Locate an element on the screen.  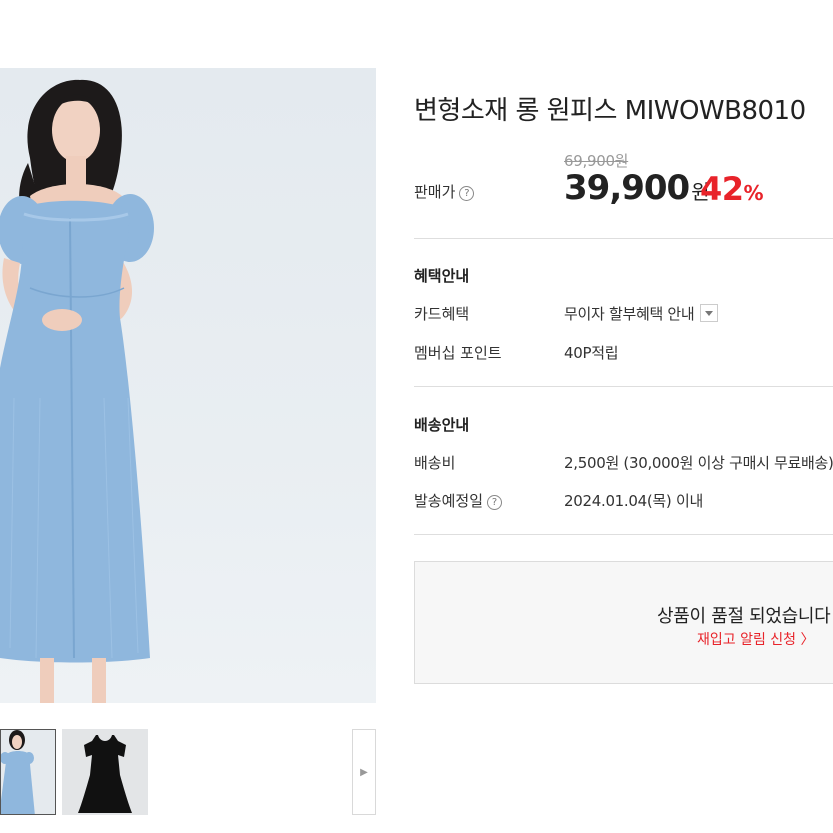
soldout-box: 상품이 품절 되었습니다 재입고 알림 신청 〉 is located at coordinates (623, 622).